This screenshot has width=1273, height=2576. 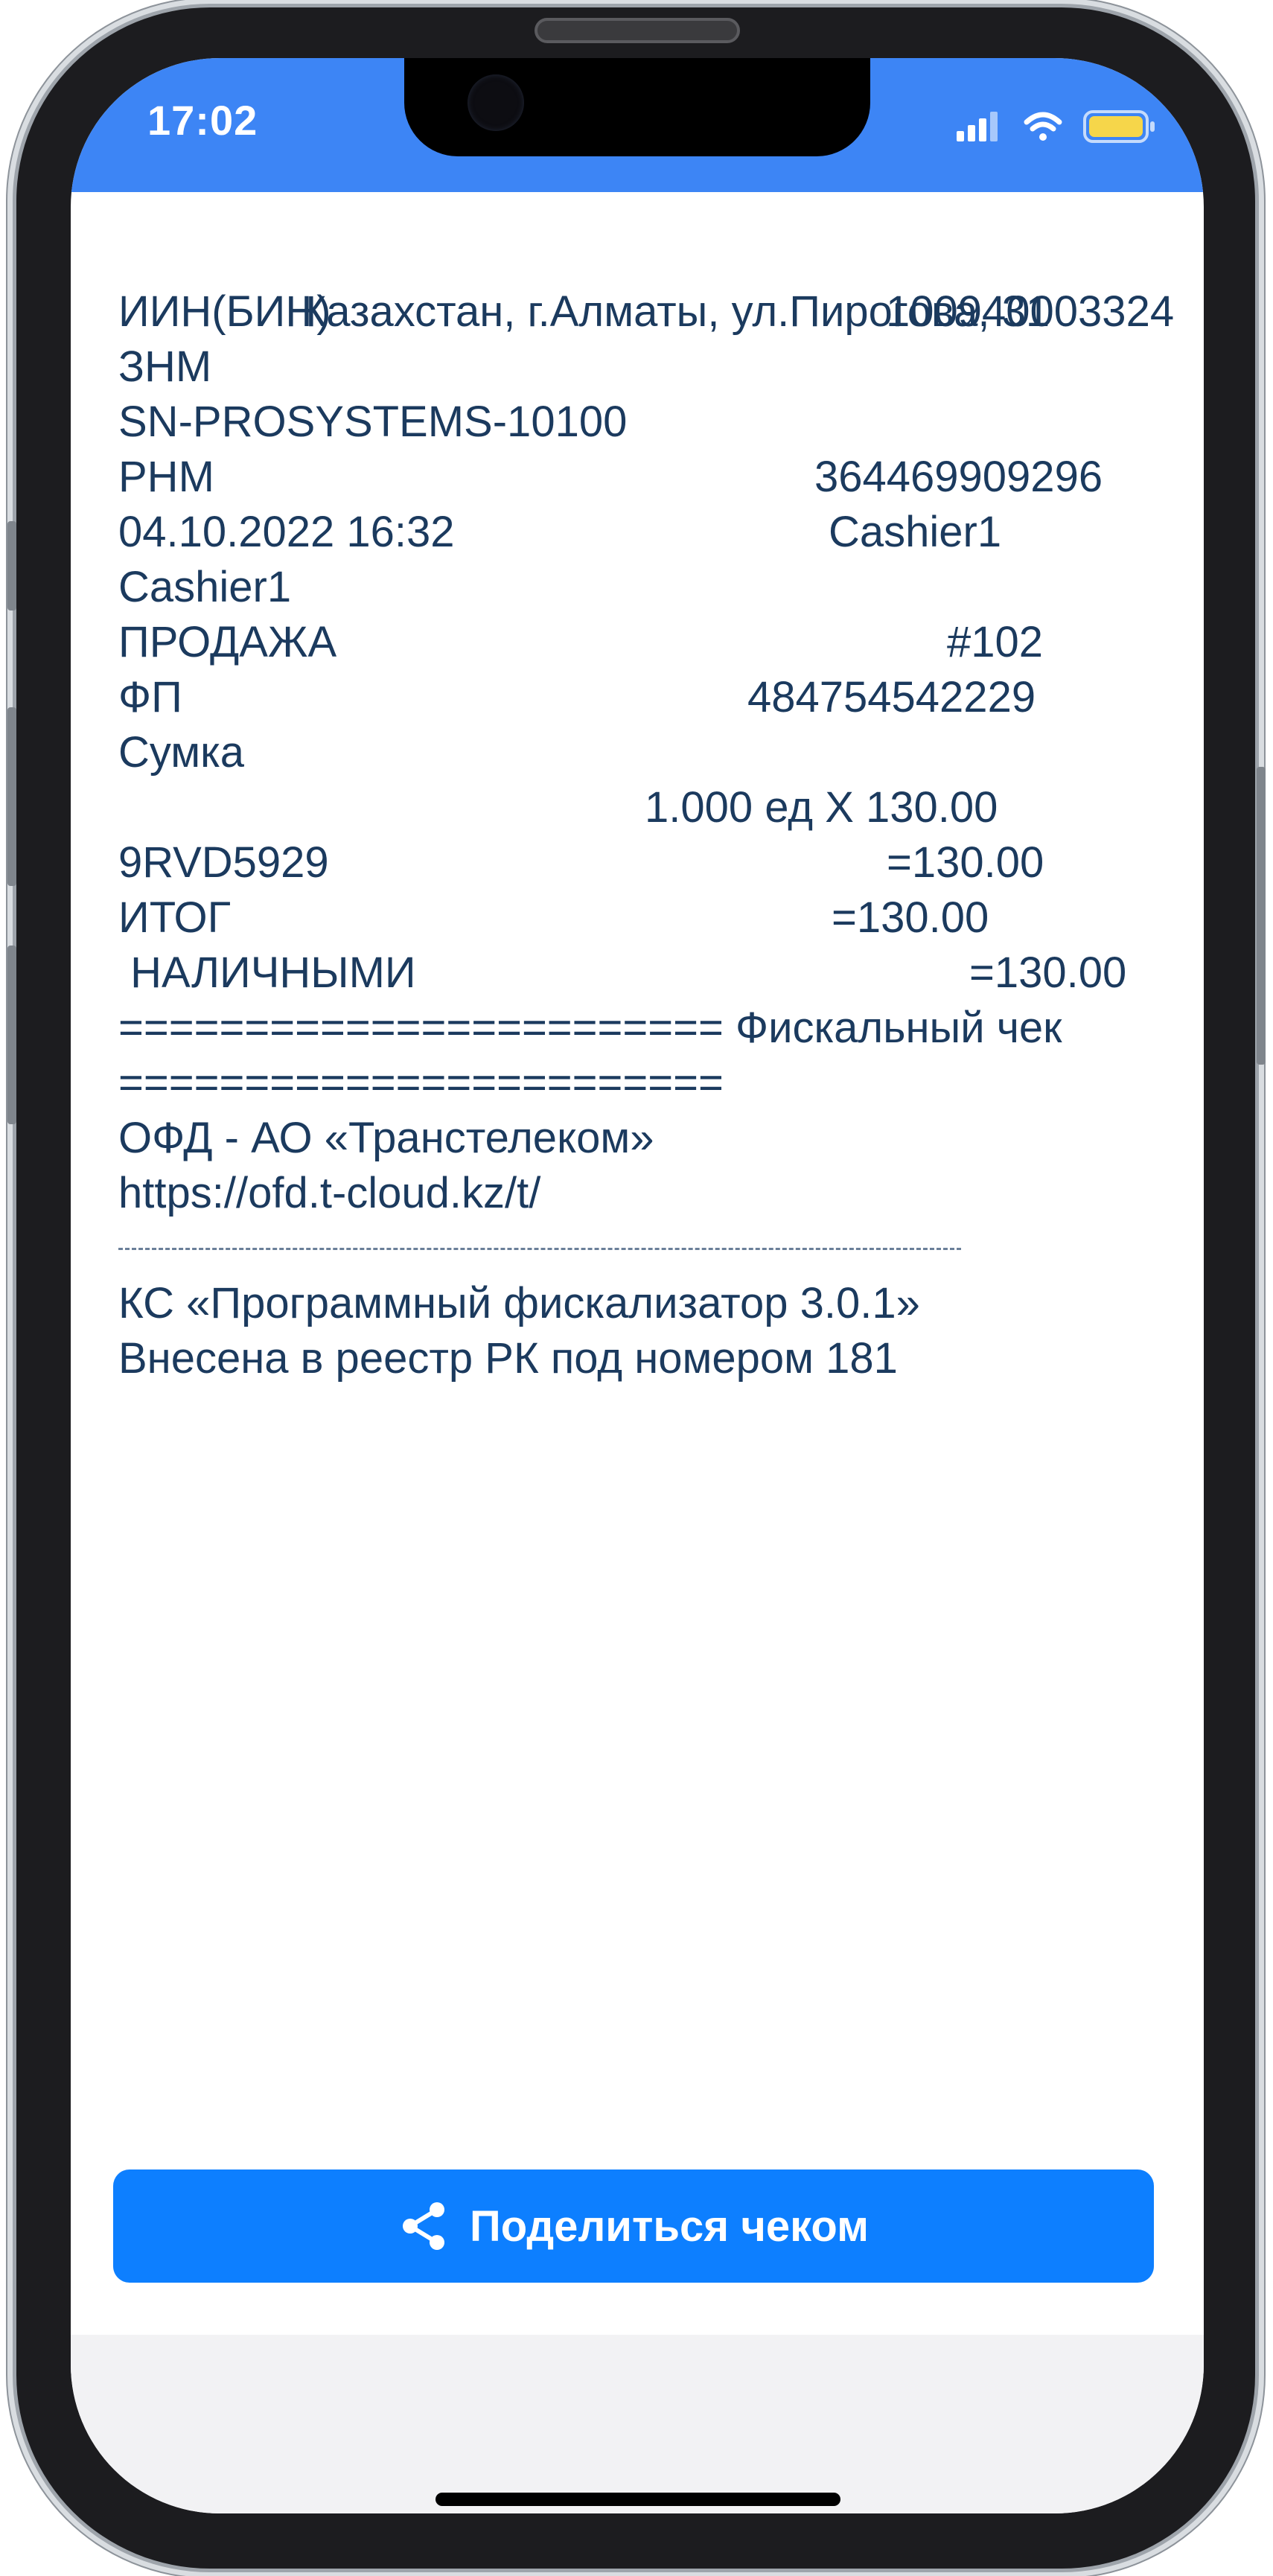 I want to click on receipt-value: 100940003324, so click(x=1031, y=311).